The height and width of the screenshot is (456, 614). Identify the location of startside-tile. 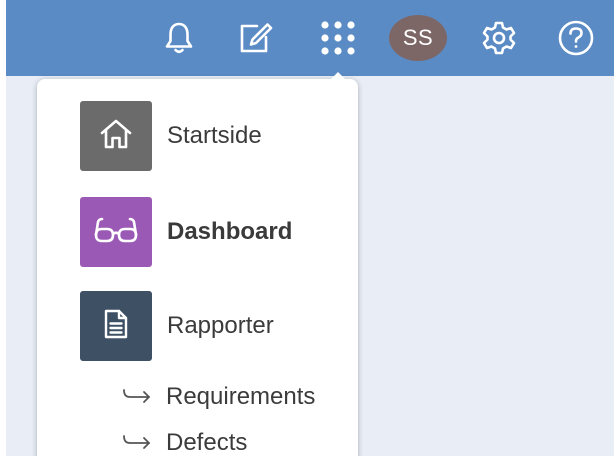
(116, 136).